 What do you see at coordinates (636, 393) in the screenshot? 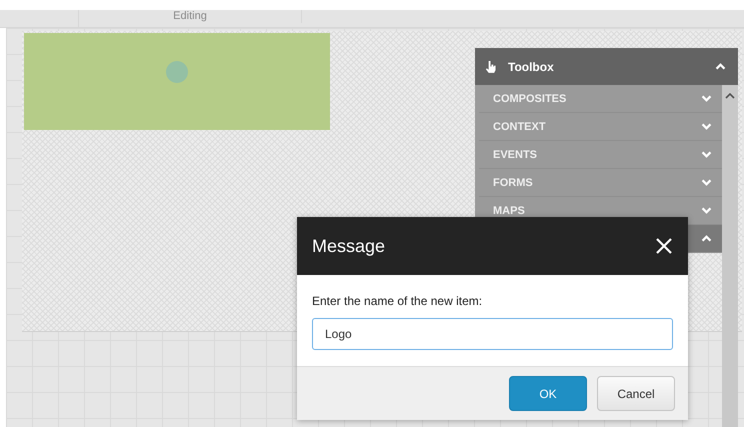
I see `cancel-button: Cancel` at bounding box center [636, 393].